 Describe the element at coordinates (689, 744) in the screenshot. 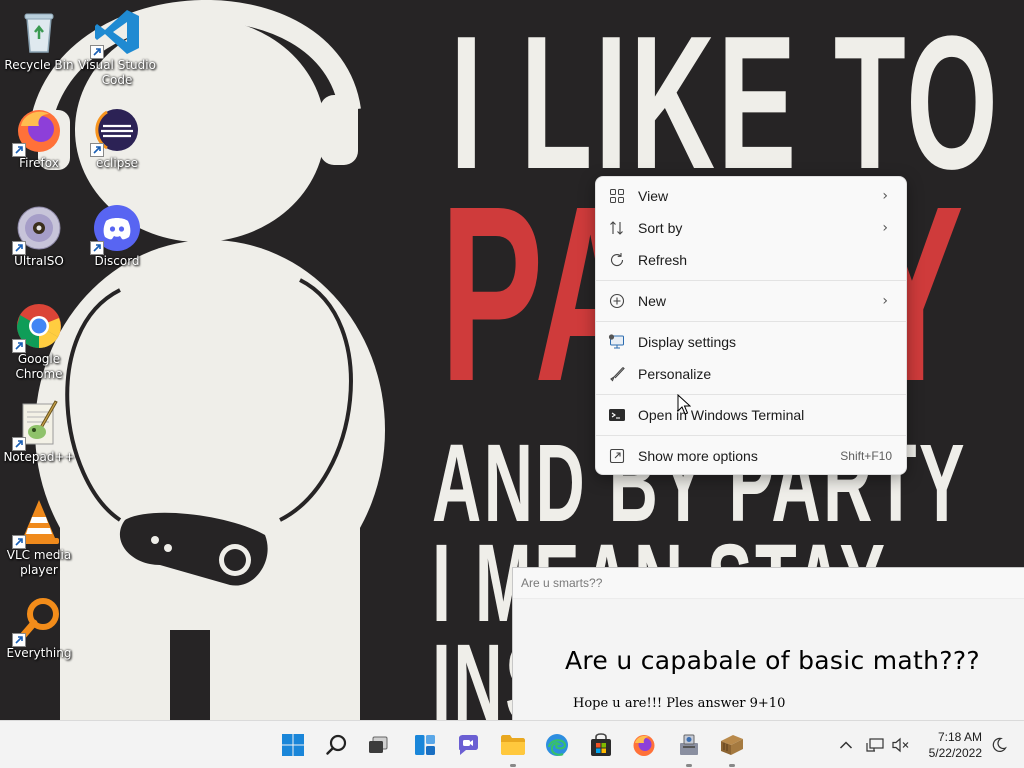

I see `app-icon` at that location.